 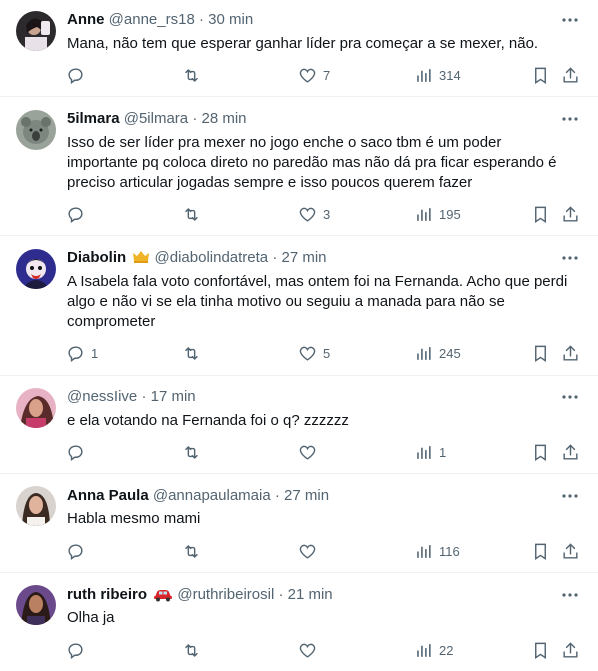 What do you see at coordinates (173, 396) in the screenshot?
I see `timestamp: 17 min` at bounding box center [173, 396].